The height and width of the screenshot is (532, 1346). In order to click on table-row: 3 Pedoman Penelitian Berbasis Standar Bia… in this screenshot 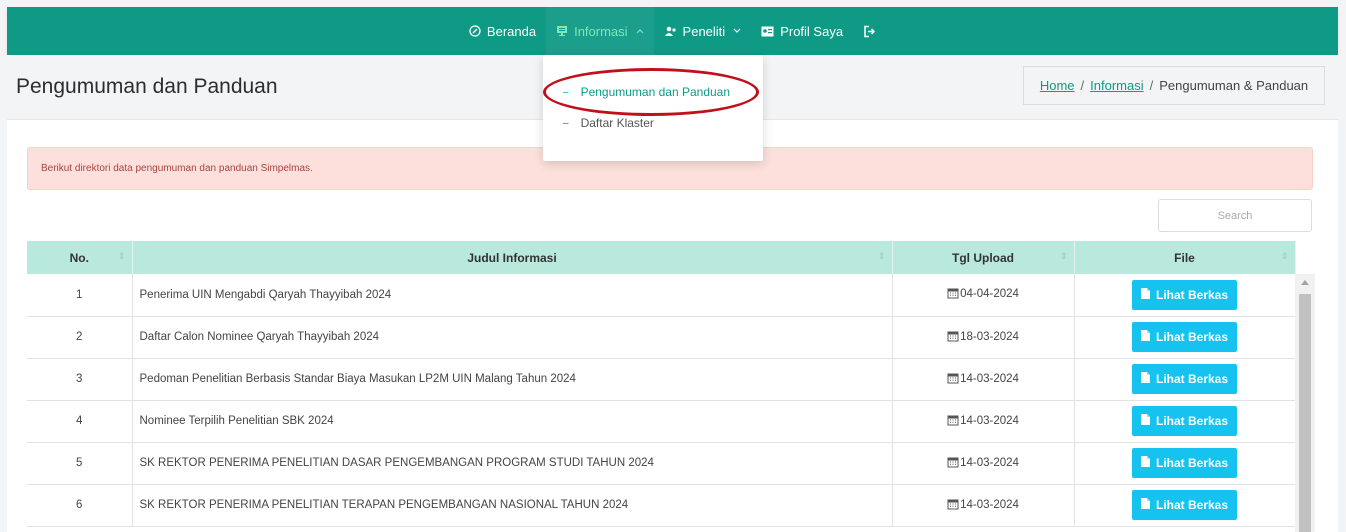, I will do `click(661, 379)`.